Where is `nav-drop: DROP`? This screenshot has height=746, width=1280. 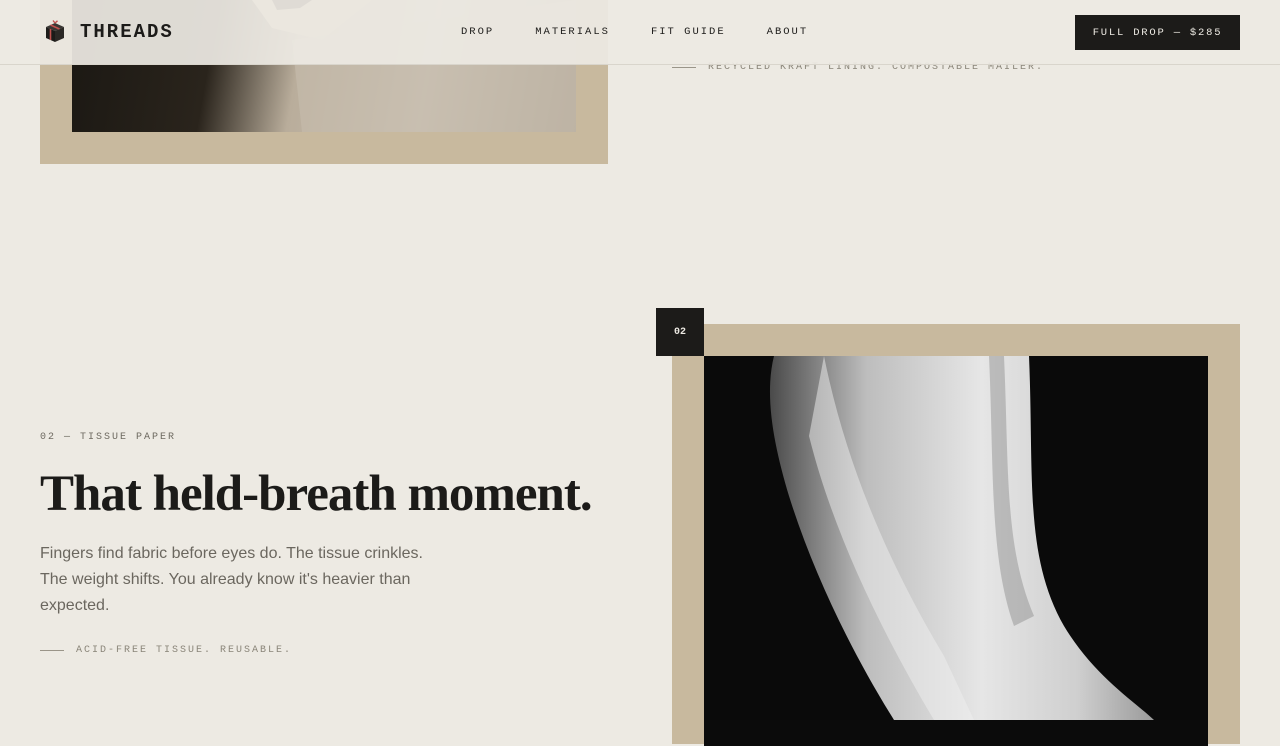
nav-drop: DROP is located at coordinates (477, 32).